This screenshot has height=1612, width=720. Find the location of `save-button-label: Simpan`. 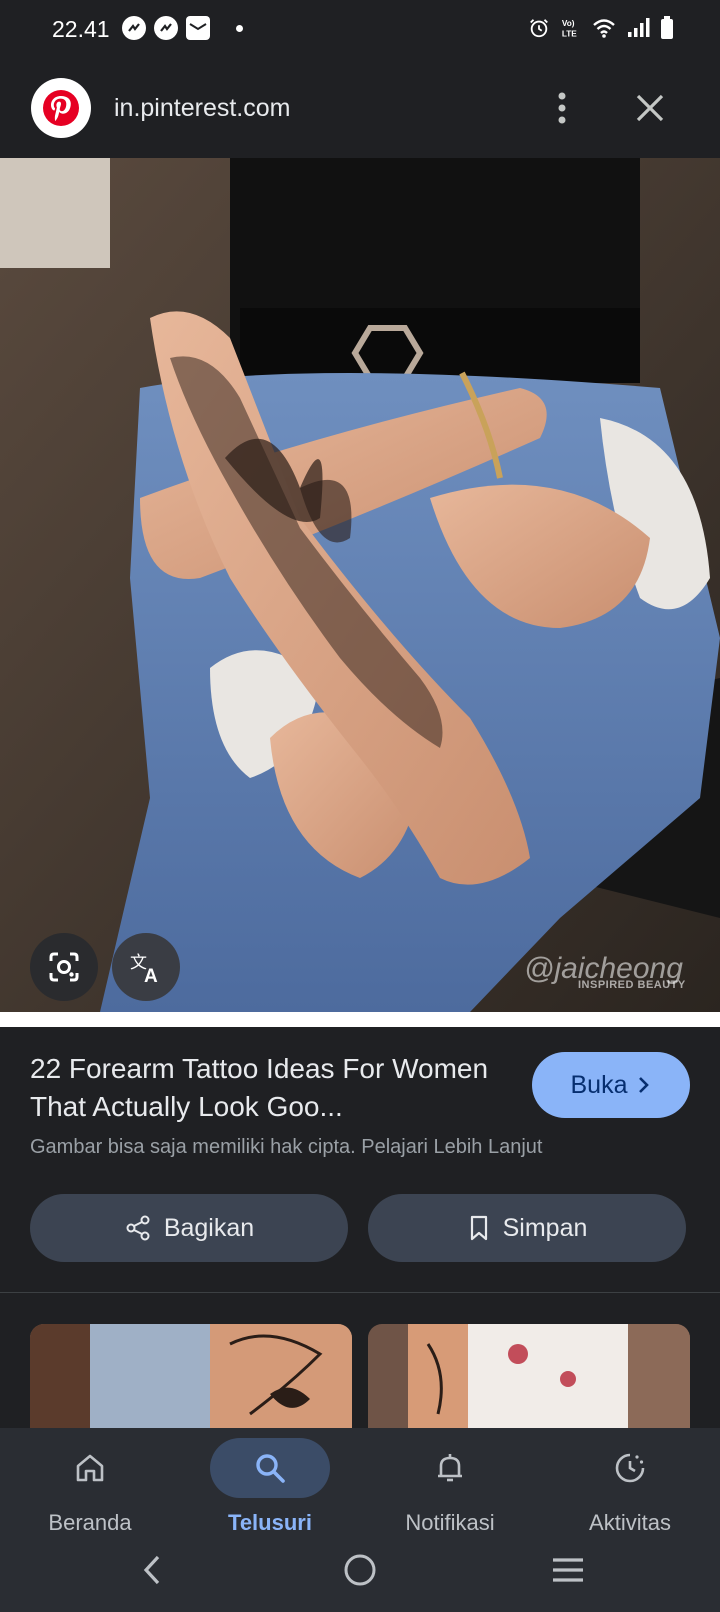

save-button-label: Simpan is located at coordinates (545, 1227).